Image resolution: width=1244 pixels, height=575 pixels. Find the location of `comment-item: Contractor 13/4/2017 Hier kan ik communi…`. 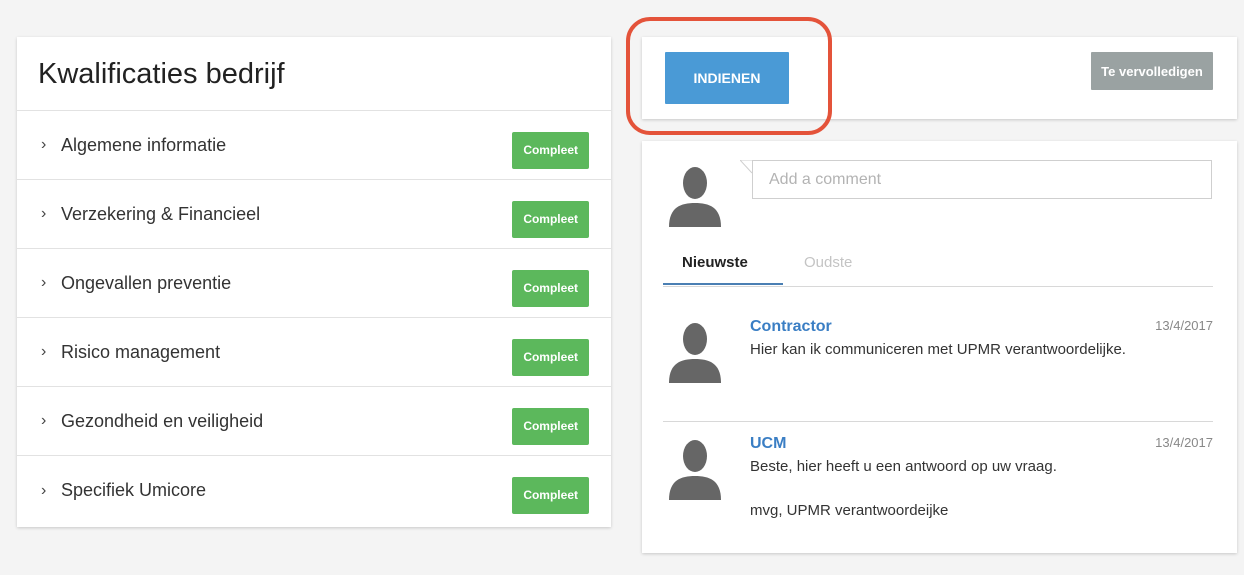

comment-item: Contractor 13/4/2017 Hier kan ik communi… is located at coordinates (938, 363).